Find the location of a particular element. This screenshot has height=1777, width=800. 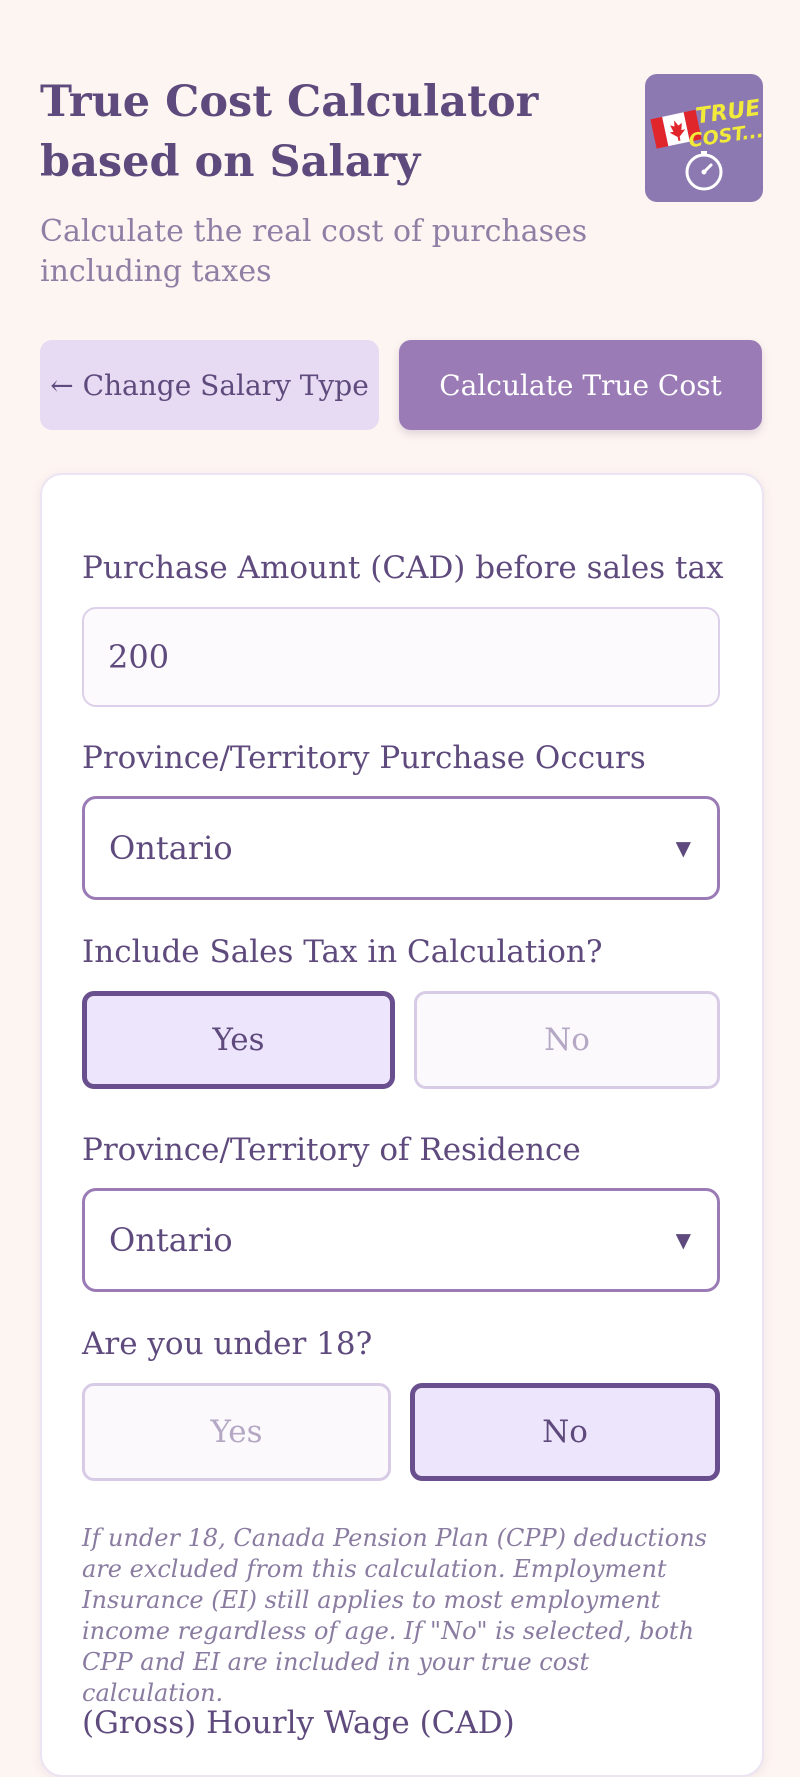

under-18-yes-button: Yes is located at coordinates (236, 1432).